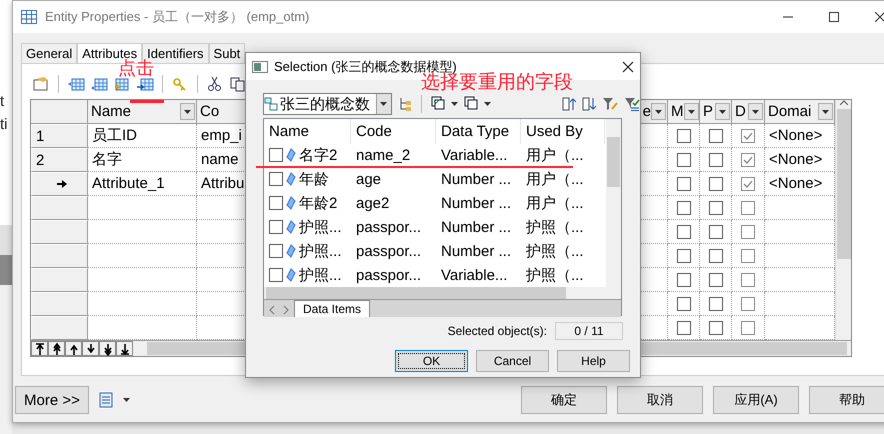 The height and width of the screenshot is (434, 884). What do you see at coordinates (844, 102) in the screenshot?
I see `scroll-up-icon` at bounding box center [844, 102].